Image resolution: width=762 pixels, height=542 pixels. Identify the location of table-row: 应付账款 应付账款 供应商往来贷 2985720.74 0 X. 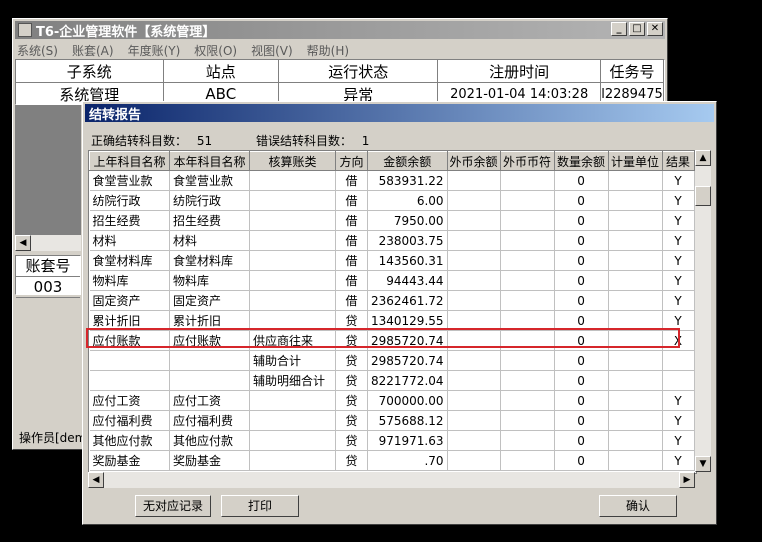
(392, 340).